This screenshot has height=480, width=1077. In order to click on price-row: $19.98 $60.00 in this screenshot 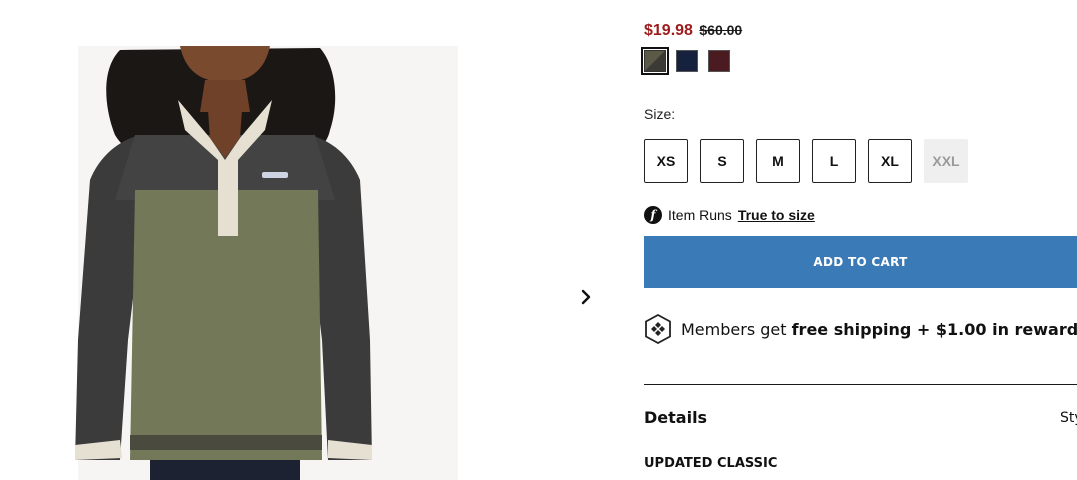, I will do `click(693, 31)`.